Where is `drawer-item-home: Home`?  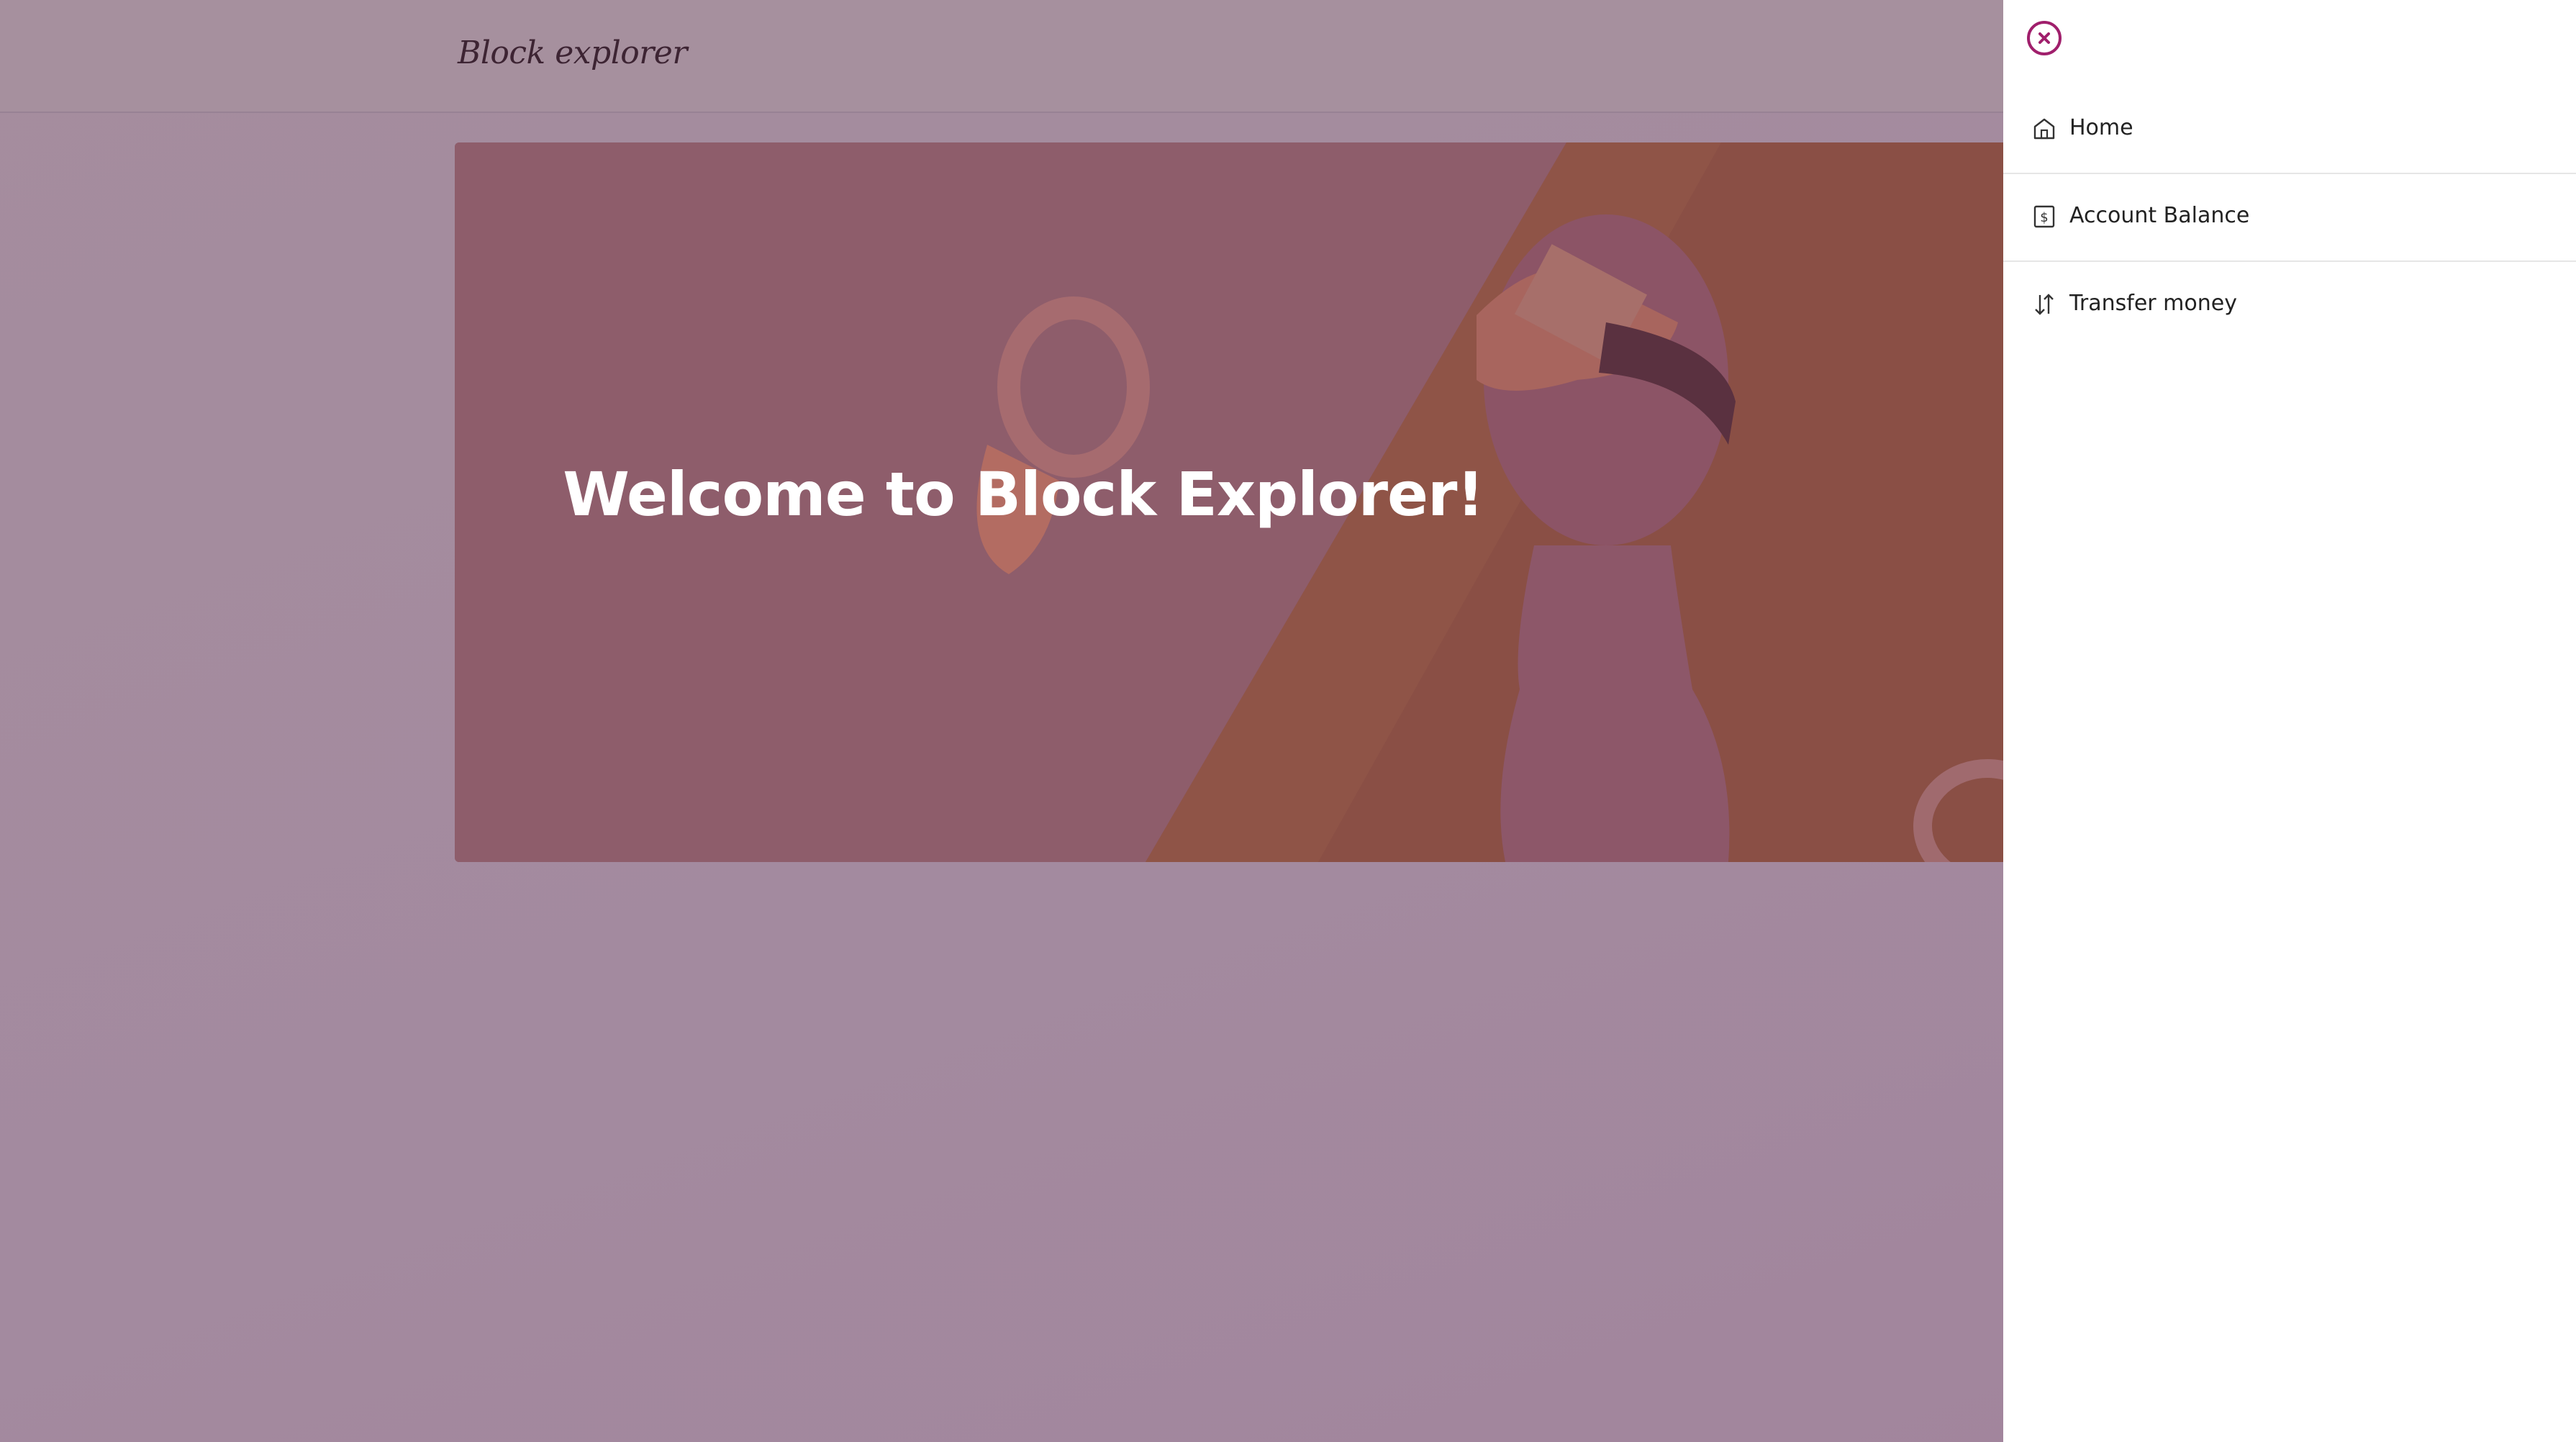
drawer-item-home: Home is located at coordinates (2289, 130).